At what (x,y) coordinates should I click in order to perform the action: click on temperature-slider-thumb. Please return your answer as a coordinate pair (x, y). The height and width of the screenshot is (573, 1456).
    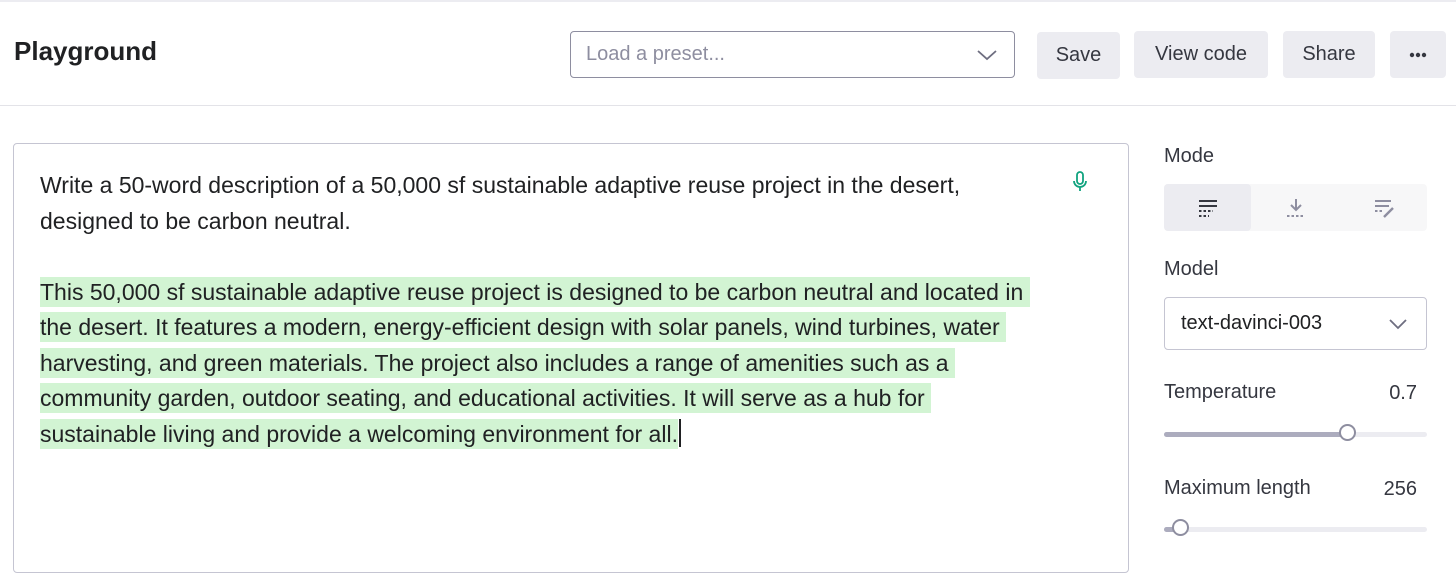
    Looking at the image, I should click on (1348, 432).